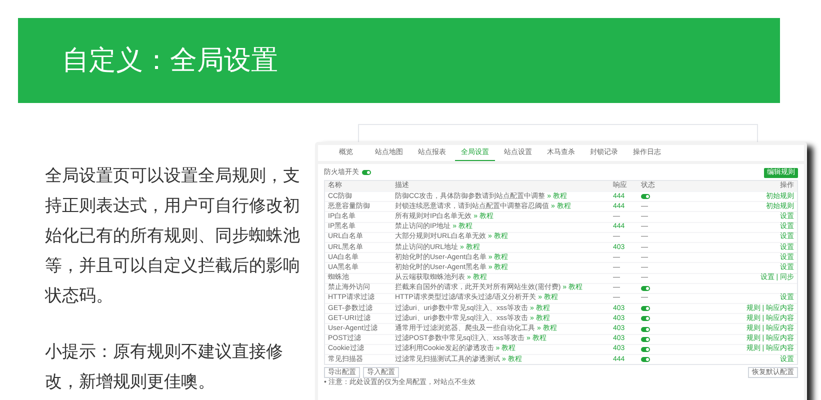  I want to click on description-text: 小提示：原有规则不建议直接修改，新增规则更佳噢。, so click(164, 367).